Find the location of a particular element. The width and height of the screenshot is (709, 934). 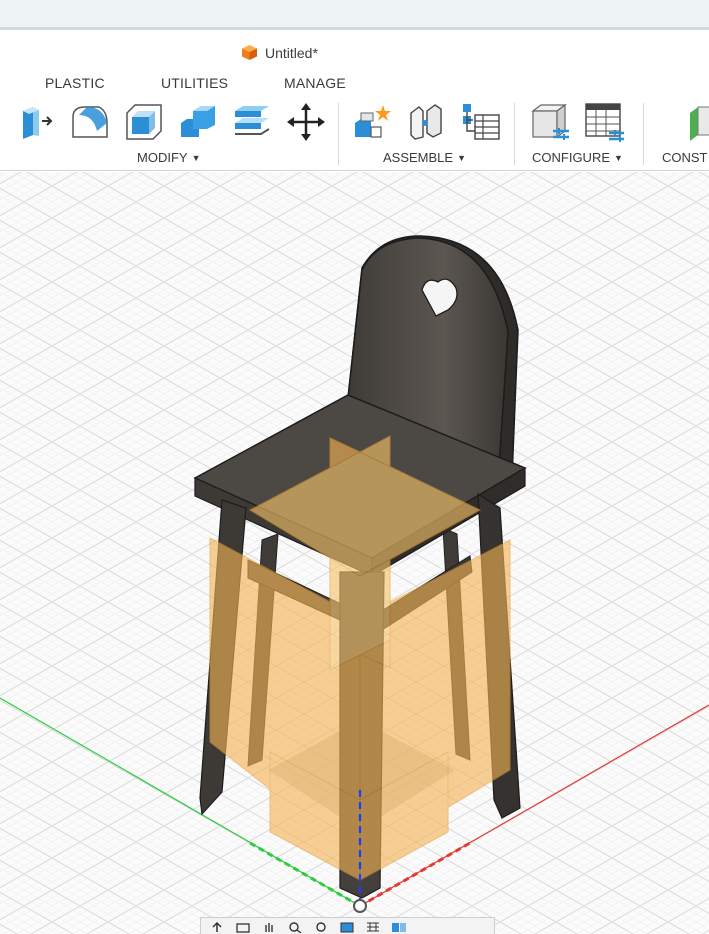

offset-face-icon is located at coordinates (252, 122).